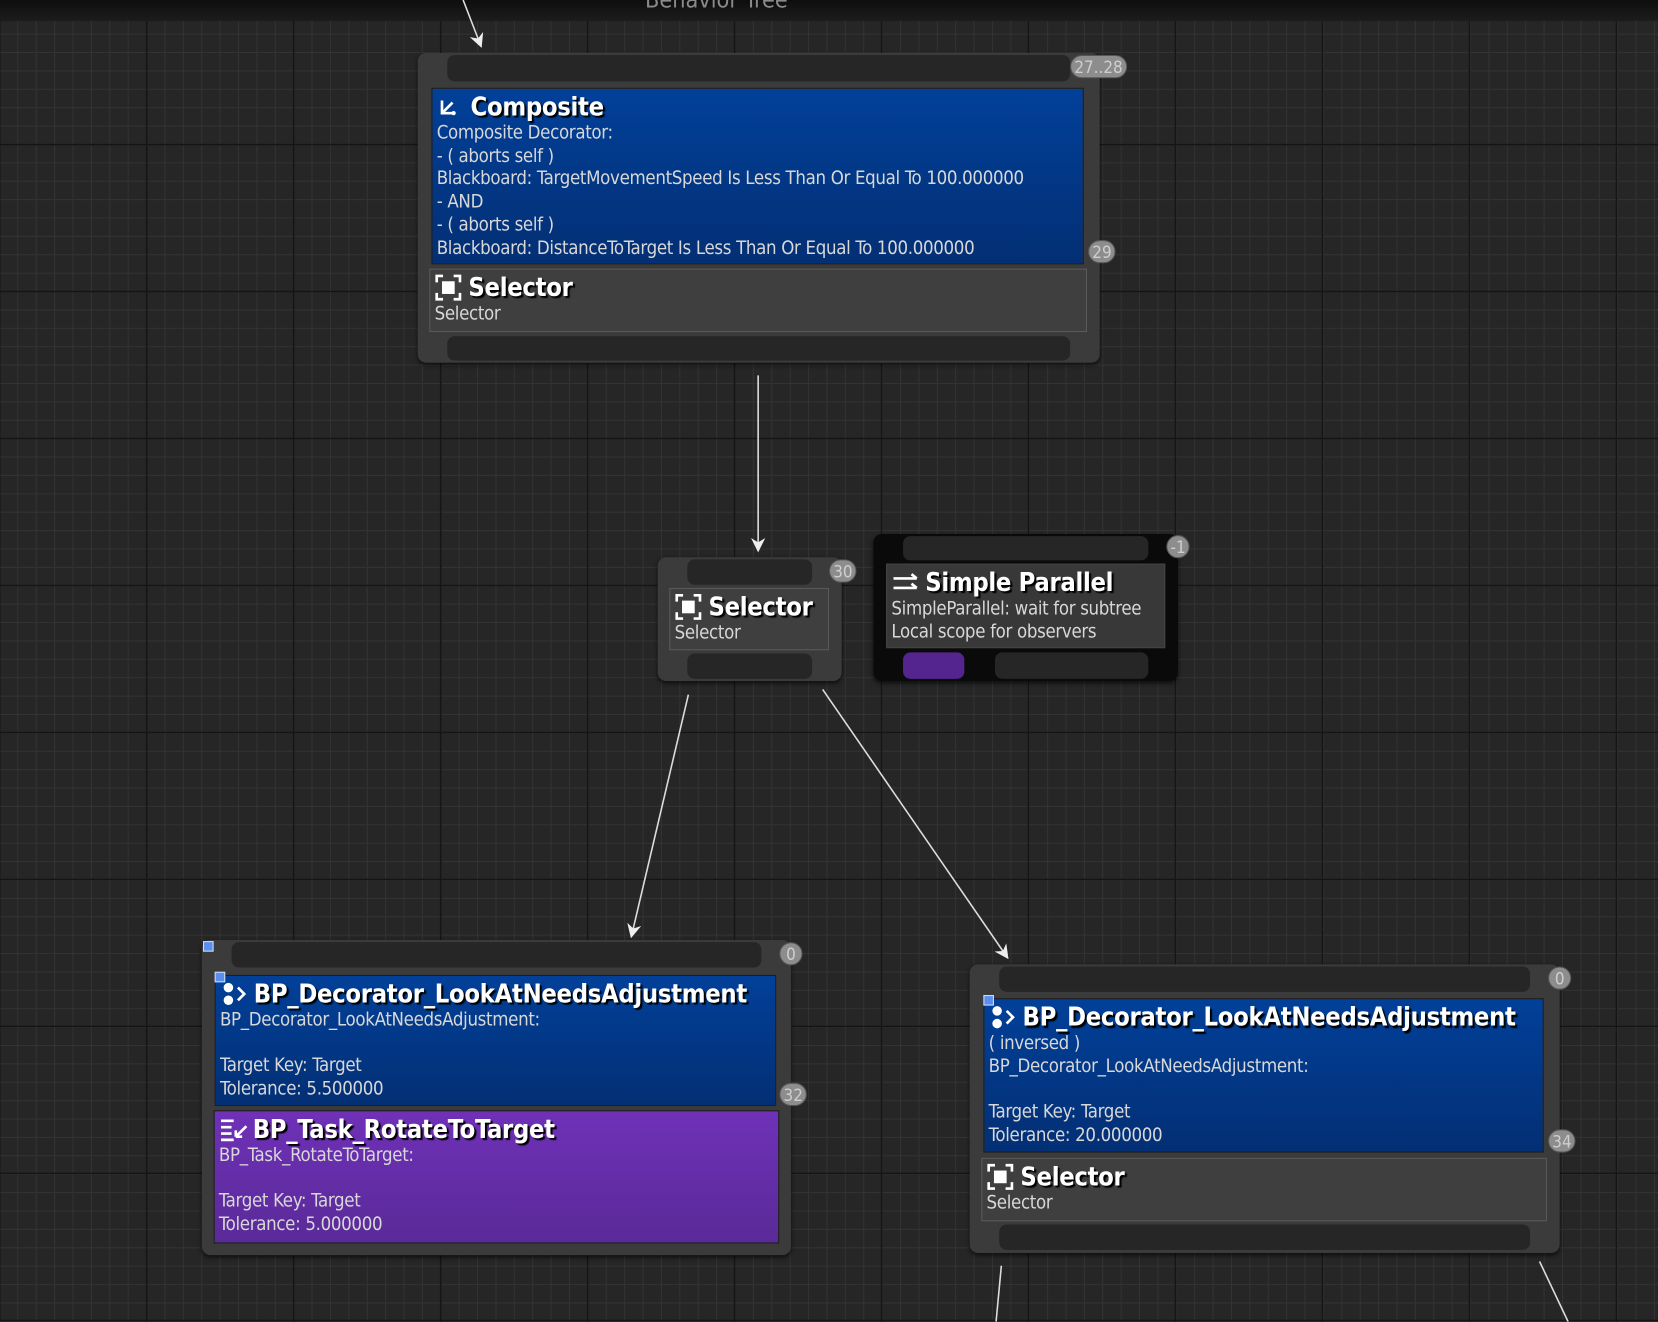  I want to click on task-line: BP_Task_RotateToTarget:, so click(316, 1156).